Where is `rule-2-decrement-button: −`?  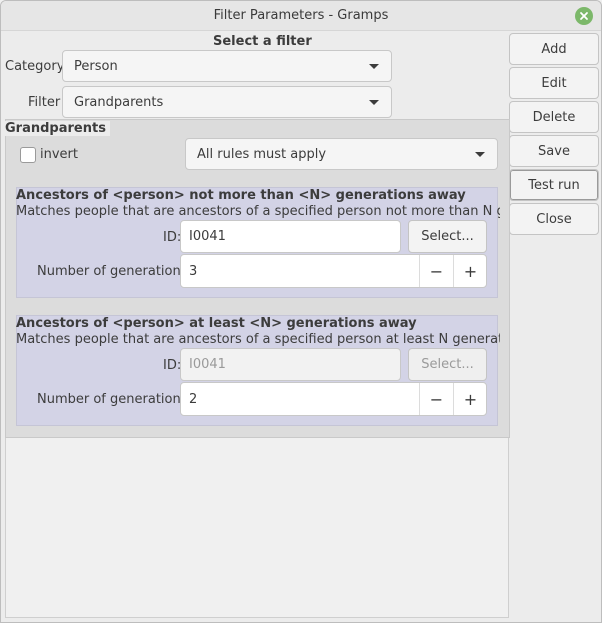 rule-2-decrement-button: − is located at coordinates (436, 399).